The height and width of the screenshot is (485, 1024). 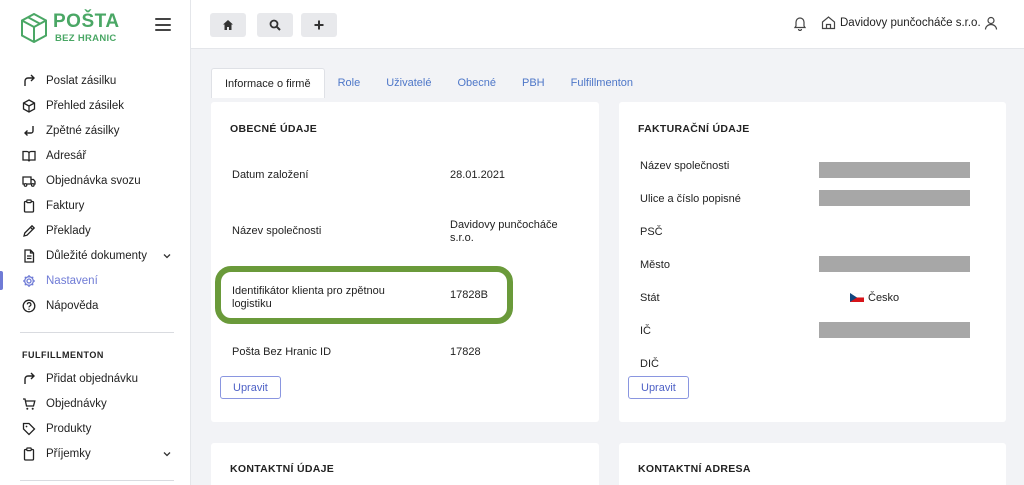 I want to click on sidebar-item-settings: Nastavení, so click(x=95, y=280).